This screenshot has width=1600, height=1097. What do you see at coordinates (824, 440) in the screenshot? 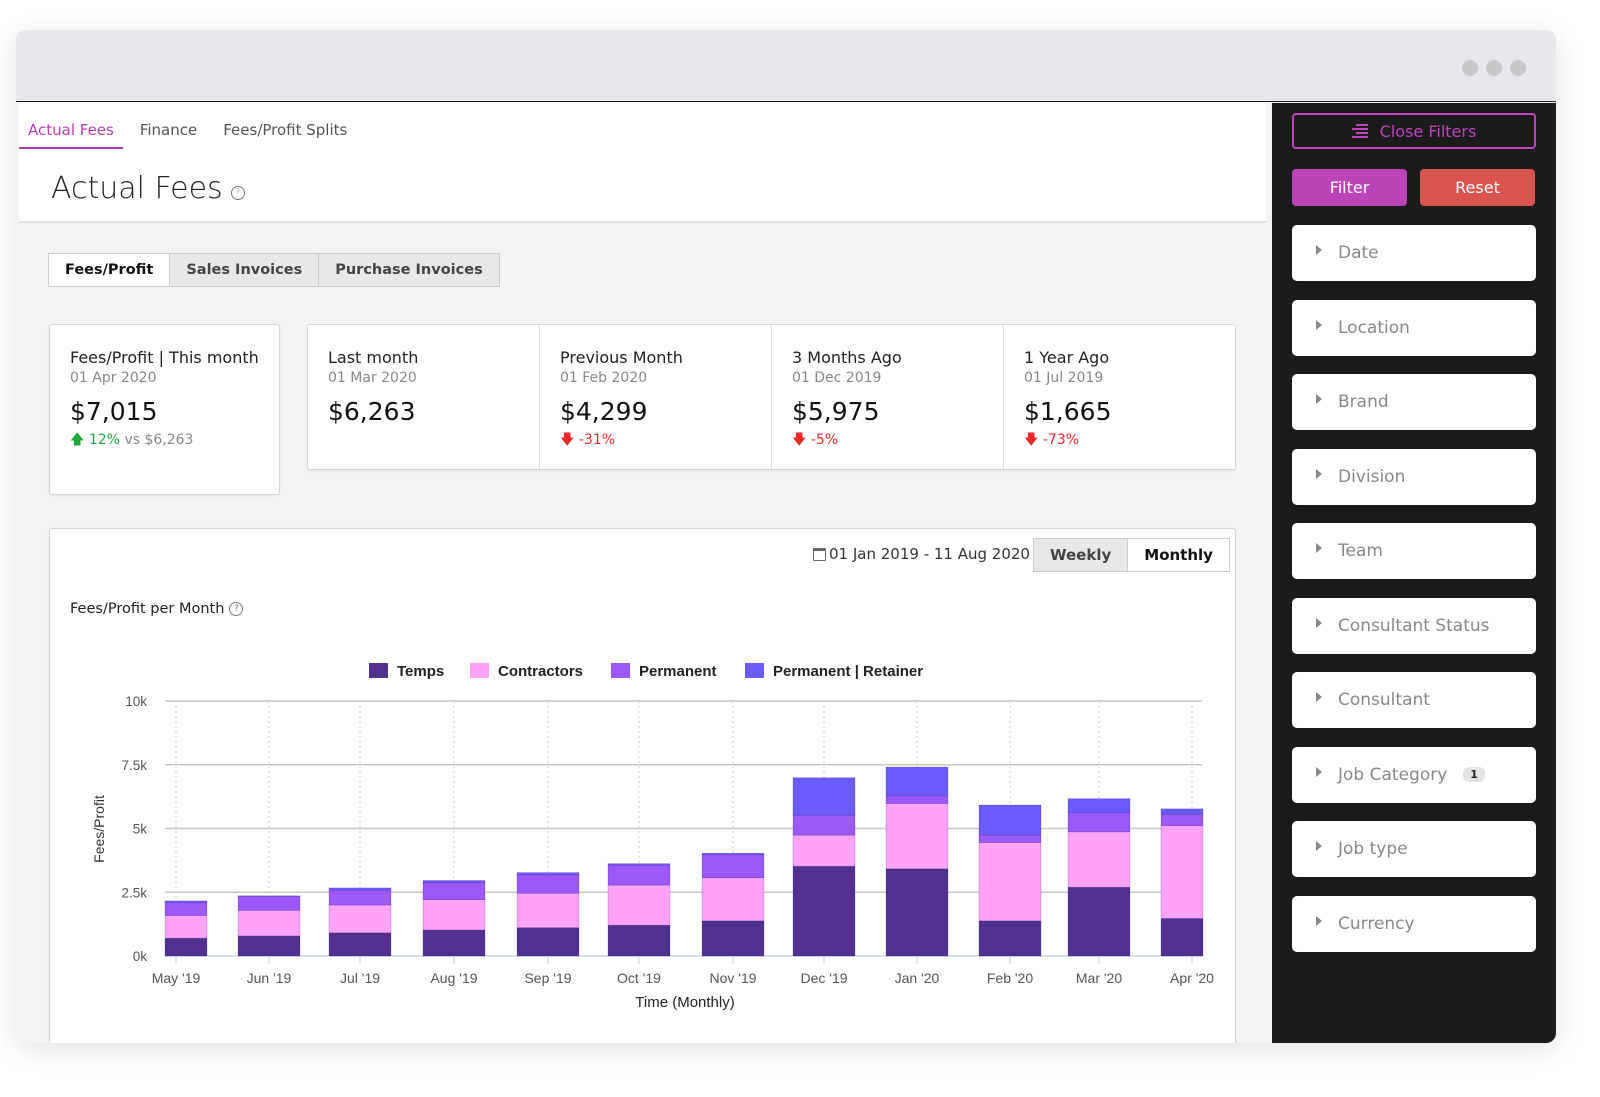
I see `kpi-delta-percent: -5%` at bounding box center [824, 440].